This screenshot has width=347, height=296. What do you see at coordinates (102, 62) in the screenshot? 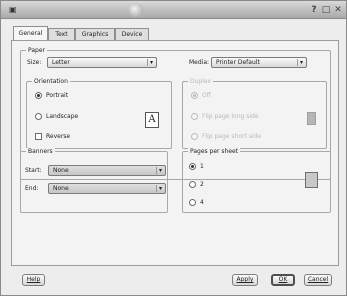
I see `size-select: Letter ▾` at bounding box center [102, 62].